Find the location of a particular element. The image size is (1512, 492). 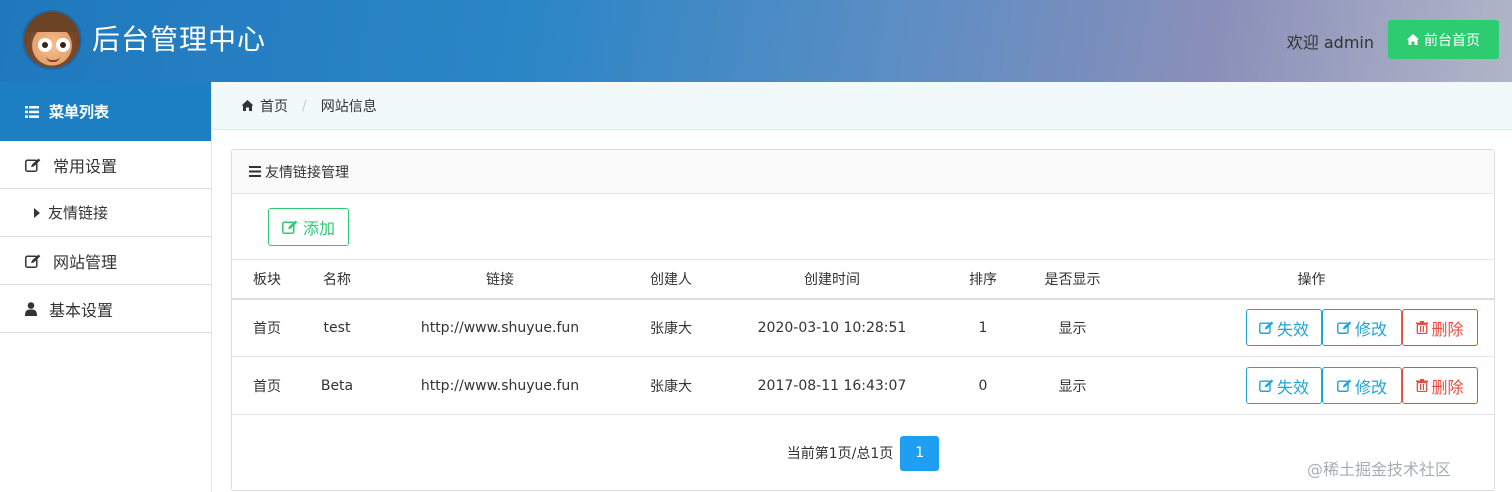

sidebar: 菜单列表 常用设置 友情链接 网站管理 基本设置 is located at coordinates (106, 287).